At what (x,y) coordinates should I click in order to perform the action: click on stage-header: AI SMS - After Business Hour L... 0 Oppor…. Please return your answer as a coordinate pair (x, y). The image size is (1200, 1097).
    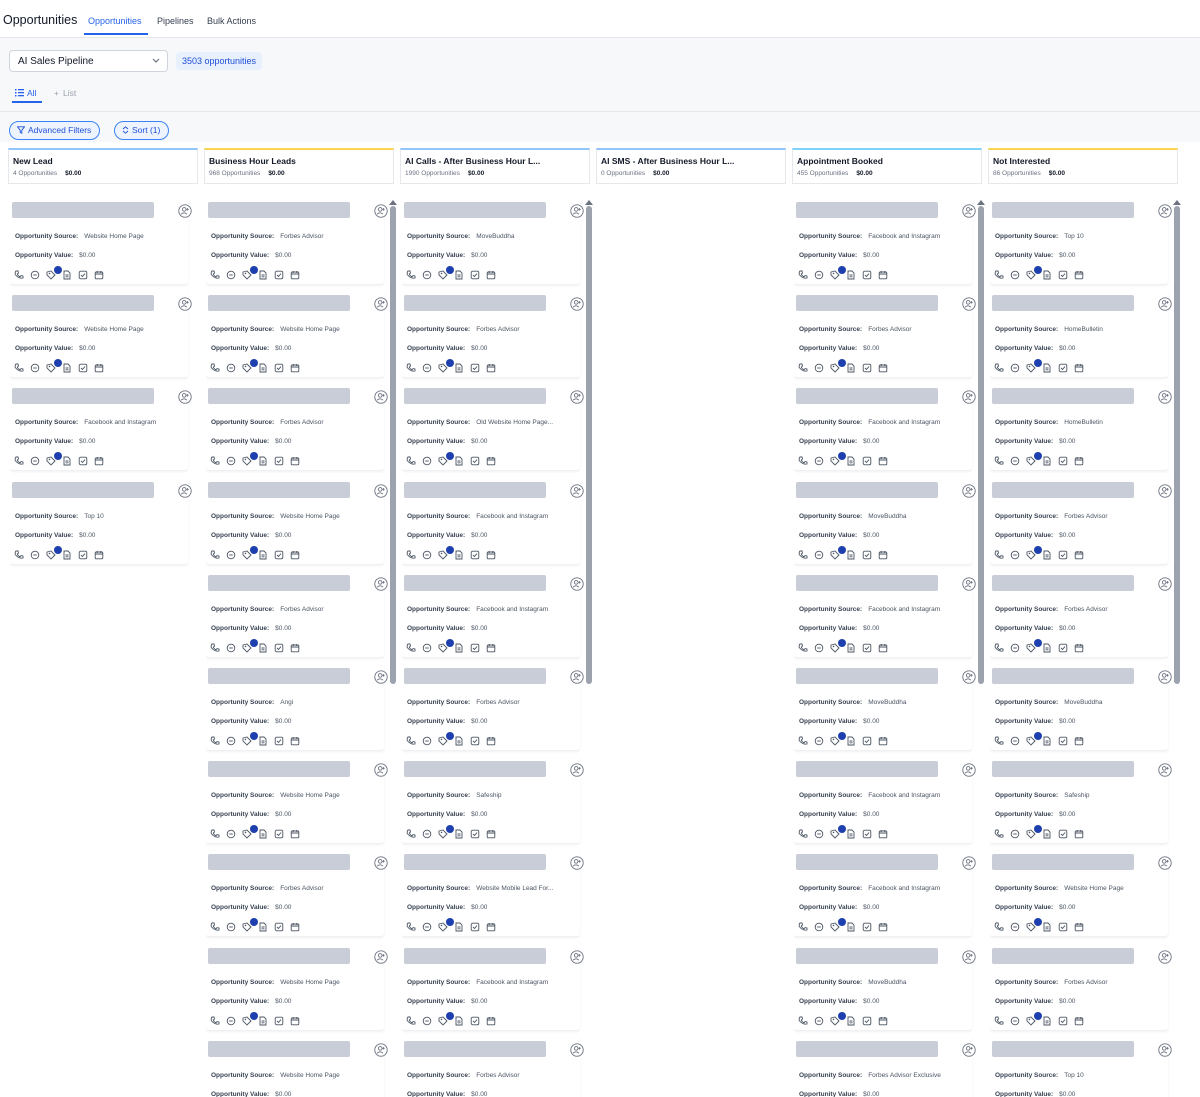
    Looking at the image, I should click on (691, 166).